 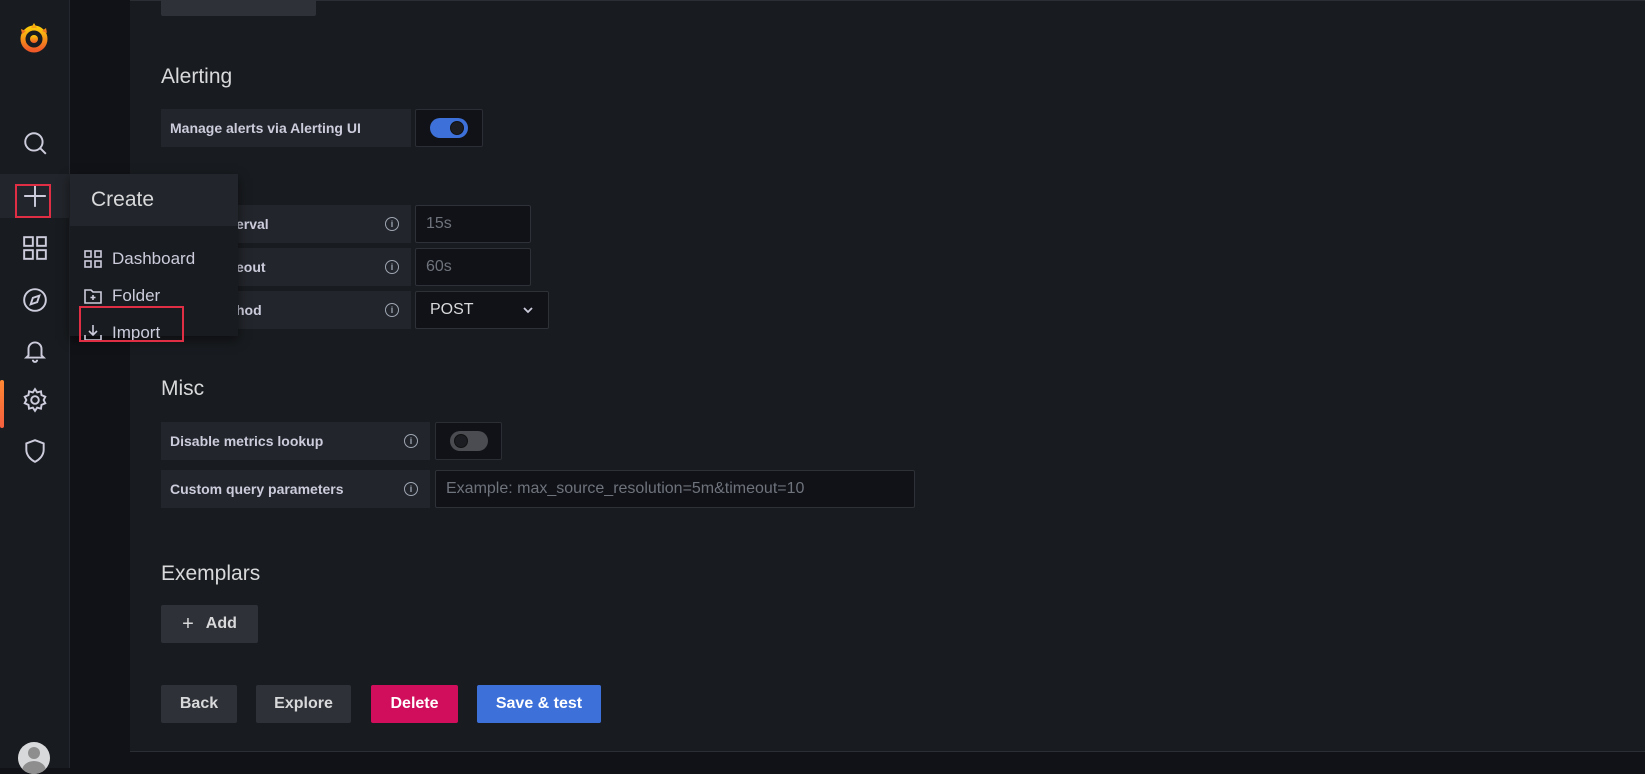 I want to click on nav-dashboards, so click(x=35, y=248).